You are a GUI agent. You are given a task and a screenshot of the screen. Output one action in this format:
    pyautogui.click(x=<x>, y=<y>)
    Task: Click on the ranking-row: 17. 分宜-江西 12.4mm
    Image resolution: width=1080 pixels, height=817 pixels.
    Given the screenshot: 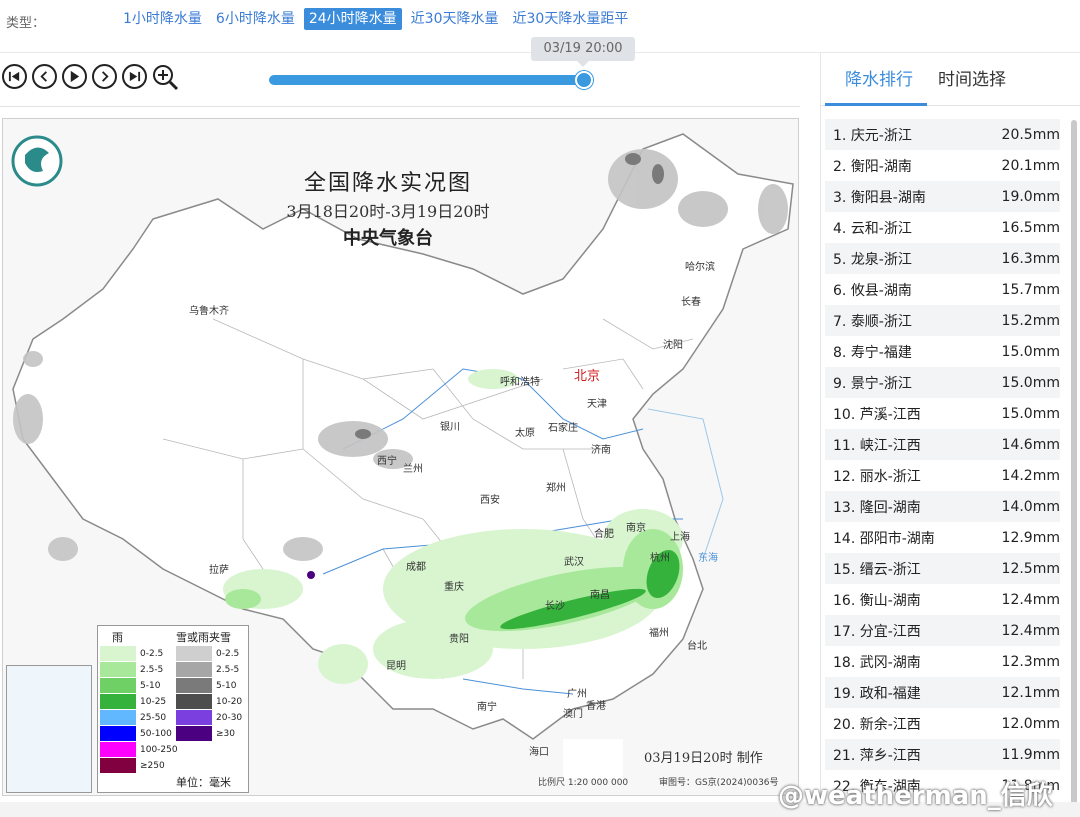 What is the action you would take?
    pyautogui.click(x=942, y=630)
    